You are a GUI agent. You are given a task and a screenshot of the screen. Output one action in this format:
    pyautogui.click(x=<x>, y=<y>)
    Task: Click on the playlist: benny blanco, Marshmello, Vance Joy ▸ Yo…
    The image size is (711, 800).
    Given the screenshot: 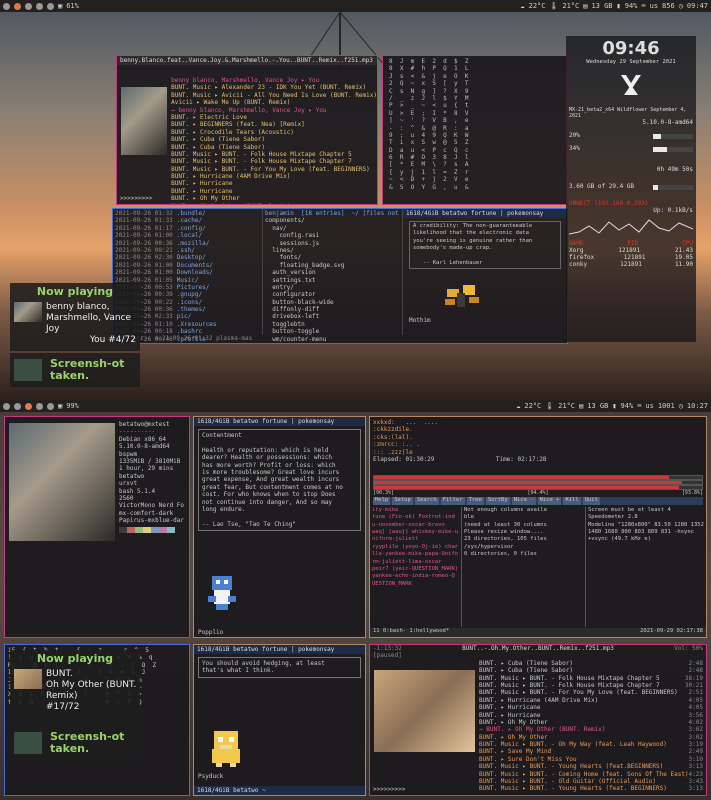 What is the action you would take?
    pyautogui.click(x=274, y=134)
    